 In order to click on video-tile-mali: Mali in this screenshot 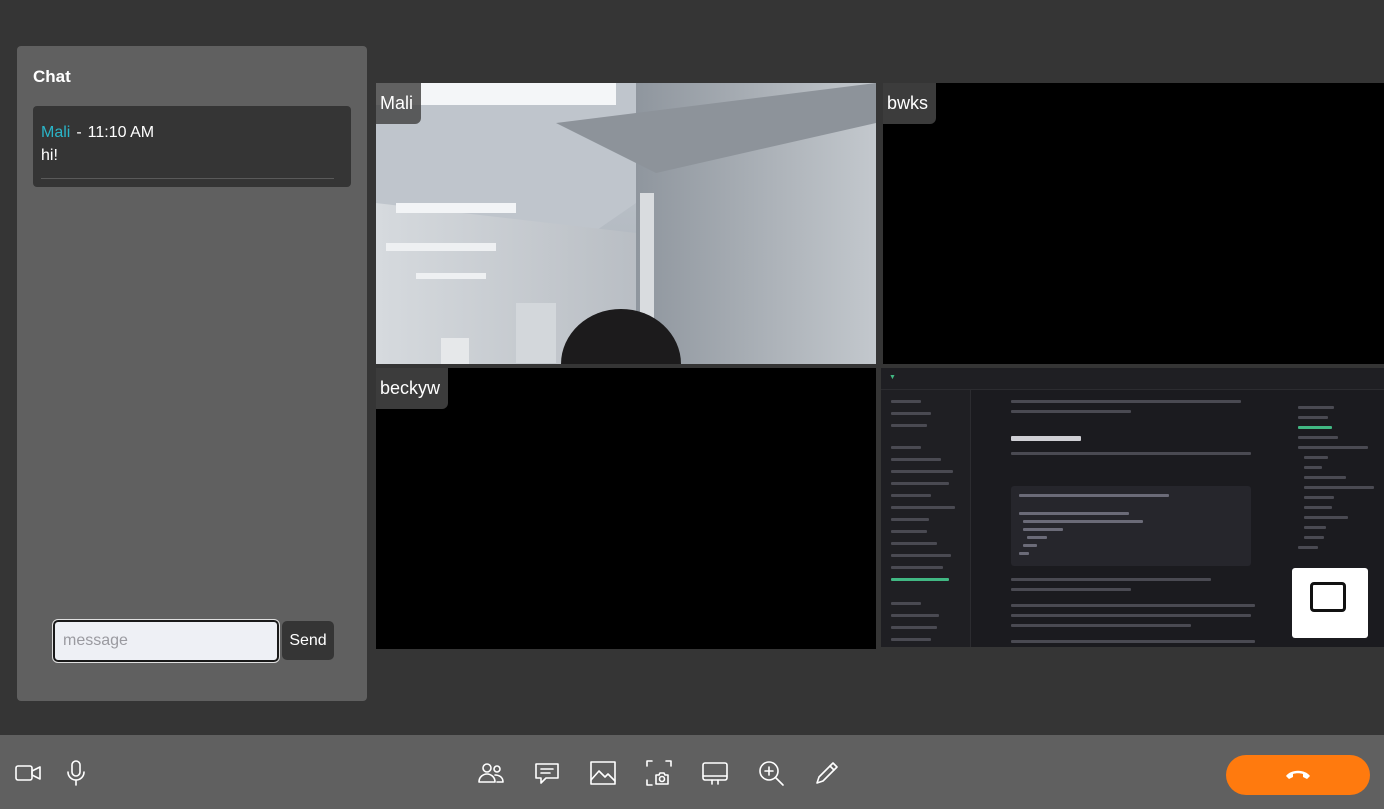, I will do `click(626, 223)`.